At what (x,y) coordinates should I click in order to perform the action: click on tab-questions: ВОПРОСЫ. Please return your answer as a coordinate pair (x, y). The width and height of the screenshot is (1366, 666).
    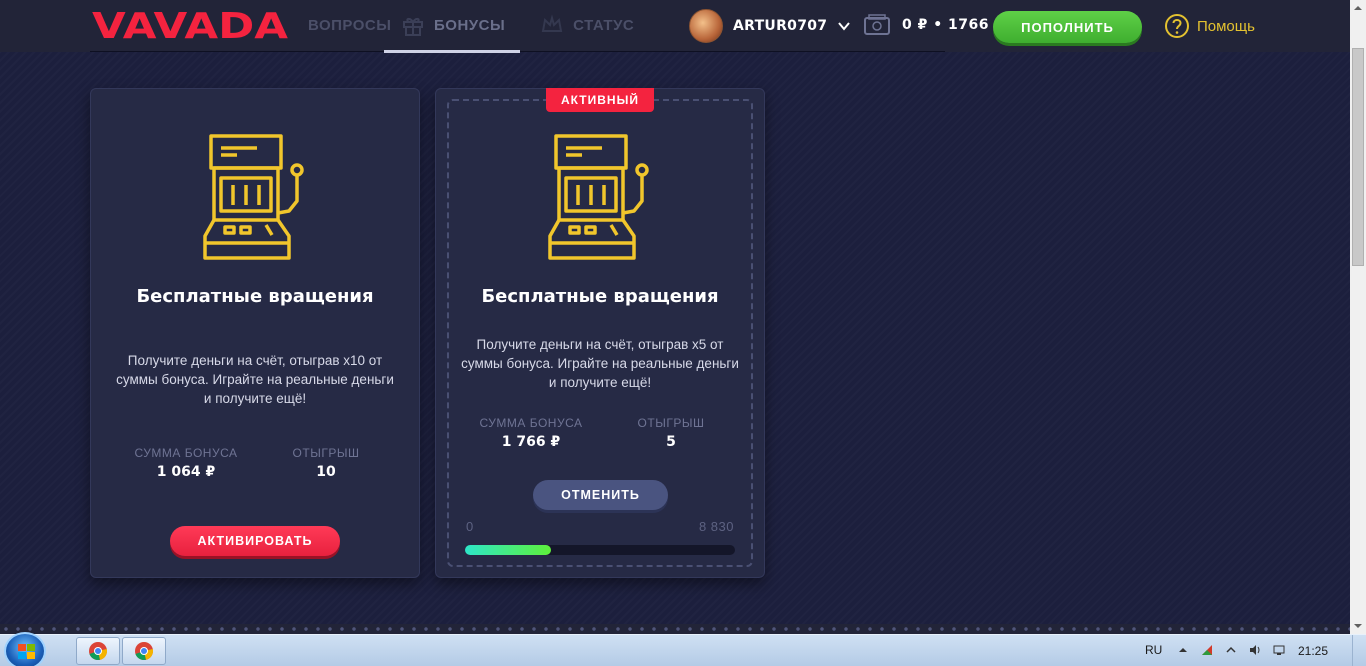
    Looking at the image, I should click on (340, 25).